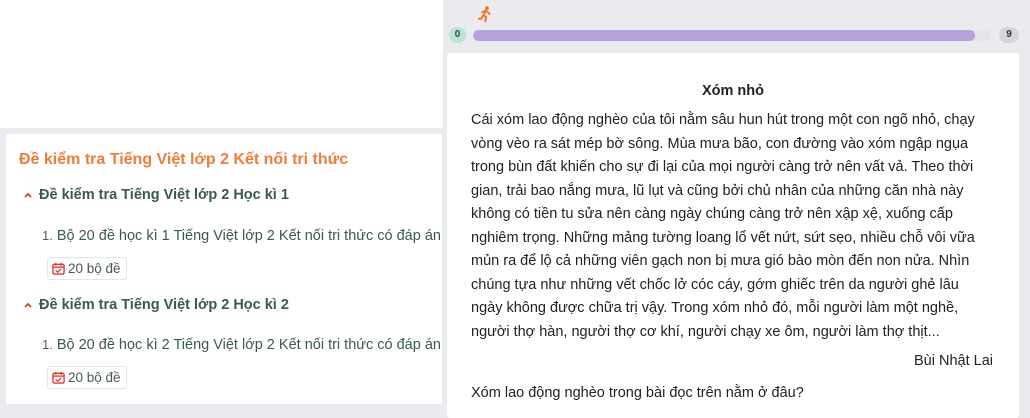  Describe the element at coordinates (484, 14) in the screenshot. I see `runner-icon` at that location.